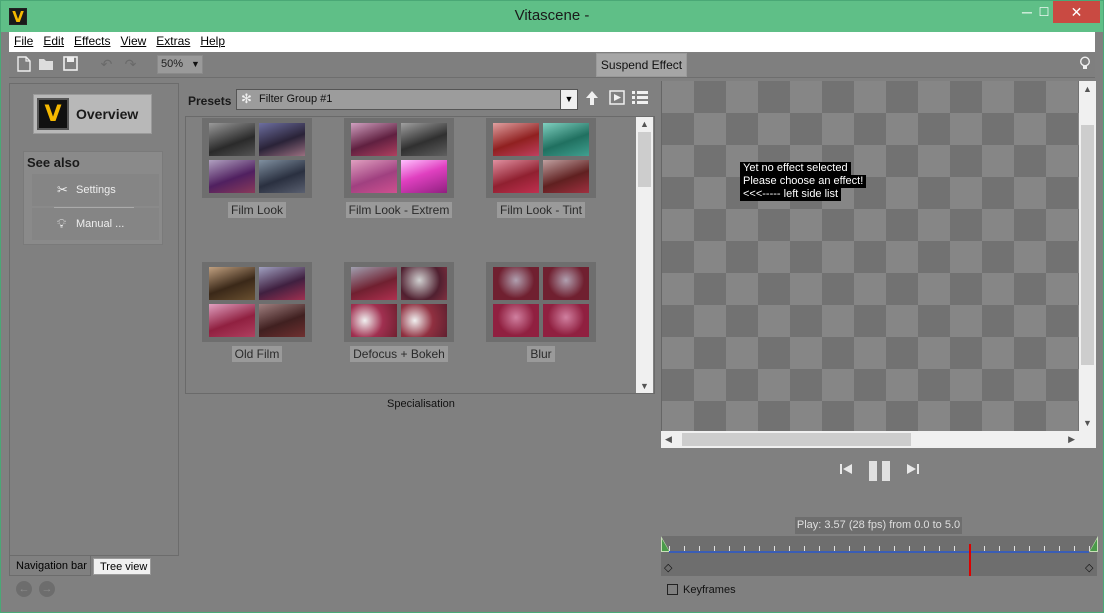  Describe the element at coordinates (23, 40) in the screenshot. I see `menu-file: File` at that location.